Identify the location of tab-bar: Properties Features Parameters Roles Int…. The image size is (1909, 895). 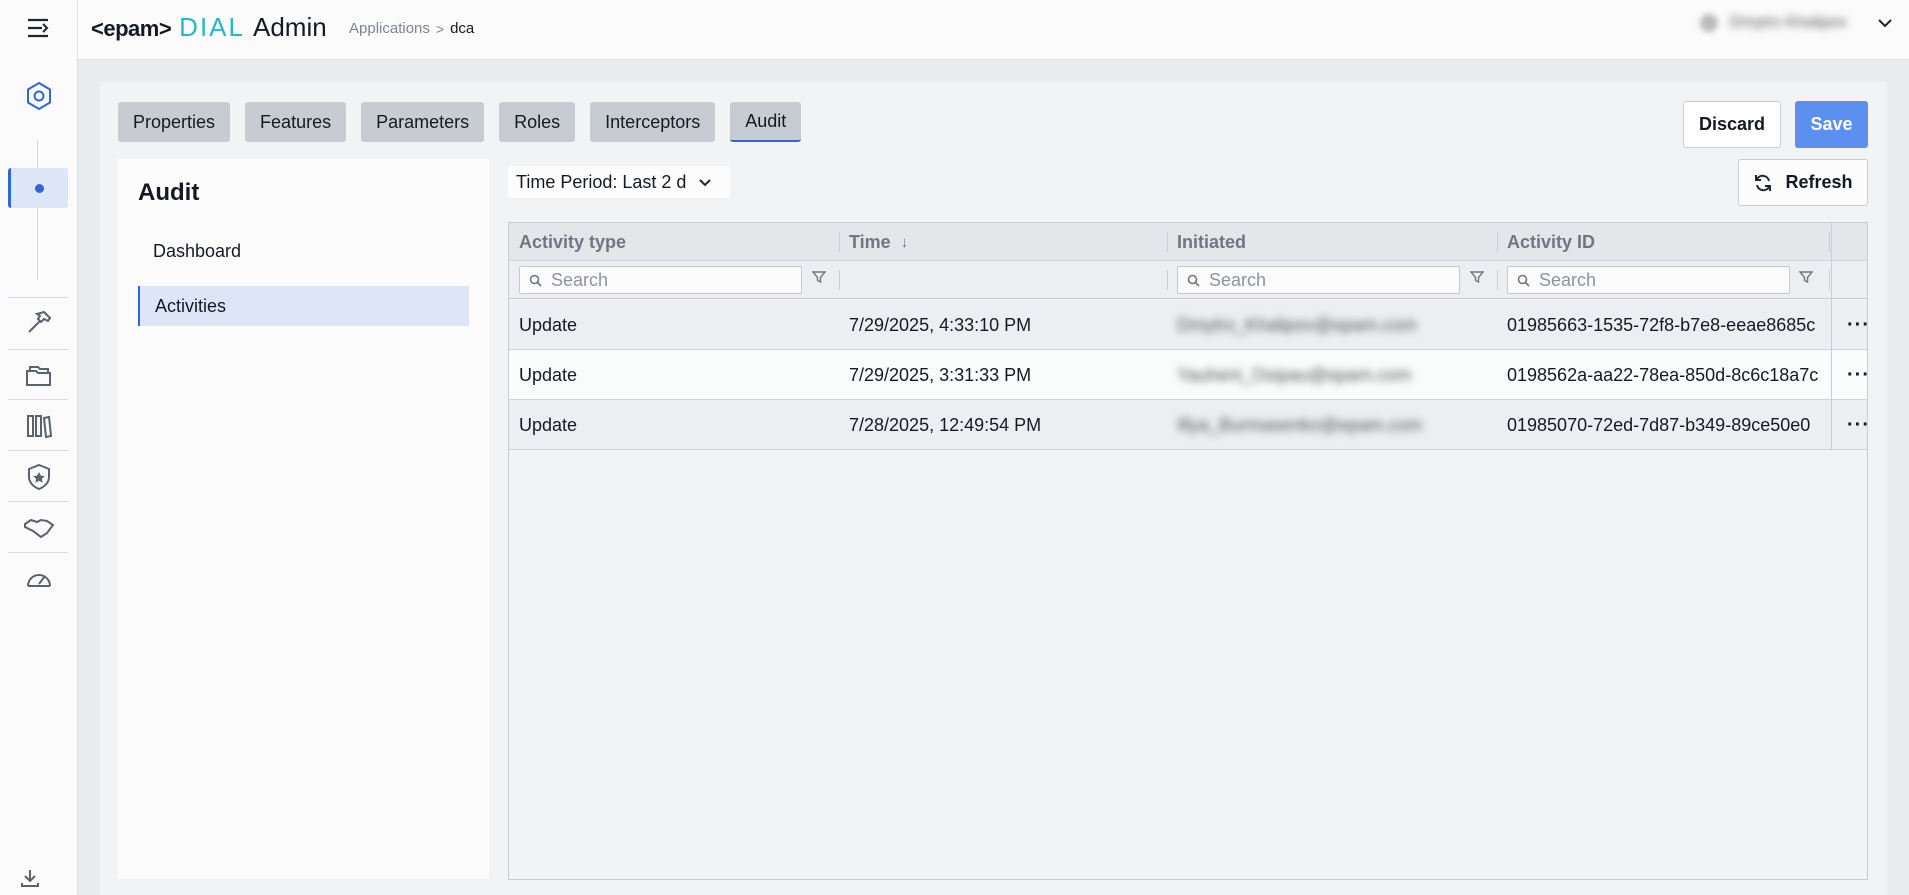
(460, 122).